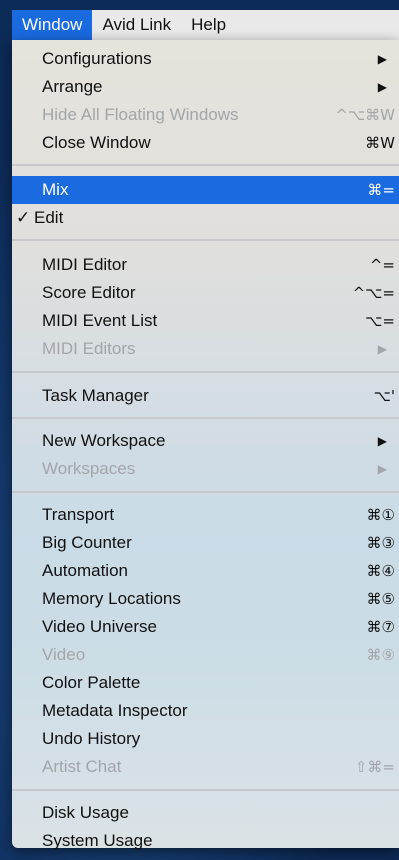  What do you see at coordinates (205, 469) in the screenshot?
I see `menu-item-workspaces: Workspaces ▶` at bounding box center [205, 469].